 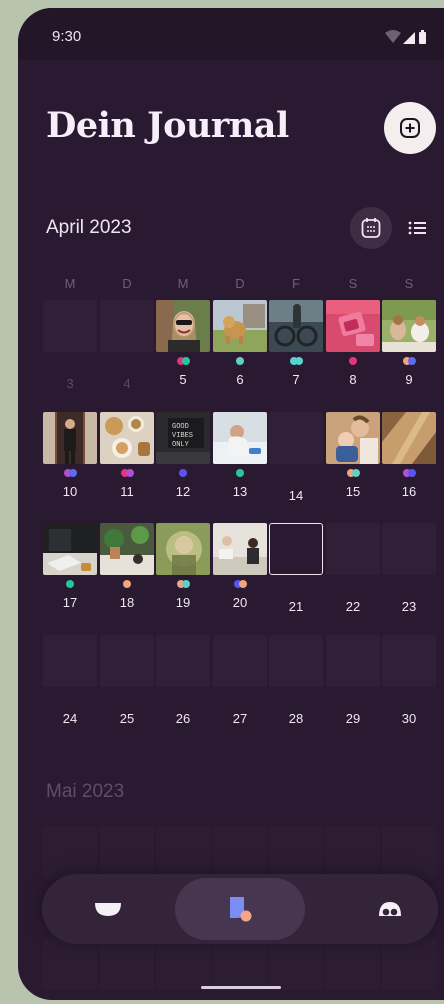 I want to click on day-number: 24, so click(x=70, y=718).